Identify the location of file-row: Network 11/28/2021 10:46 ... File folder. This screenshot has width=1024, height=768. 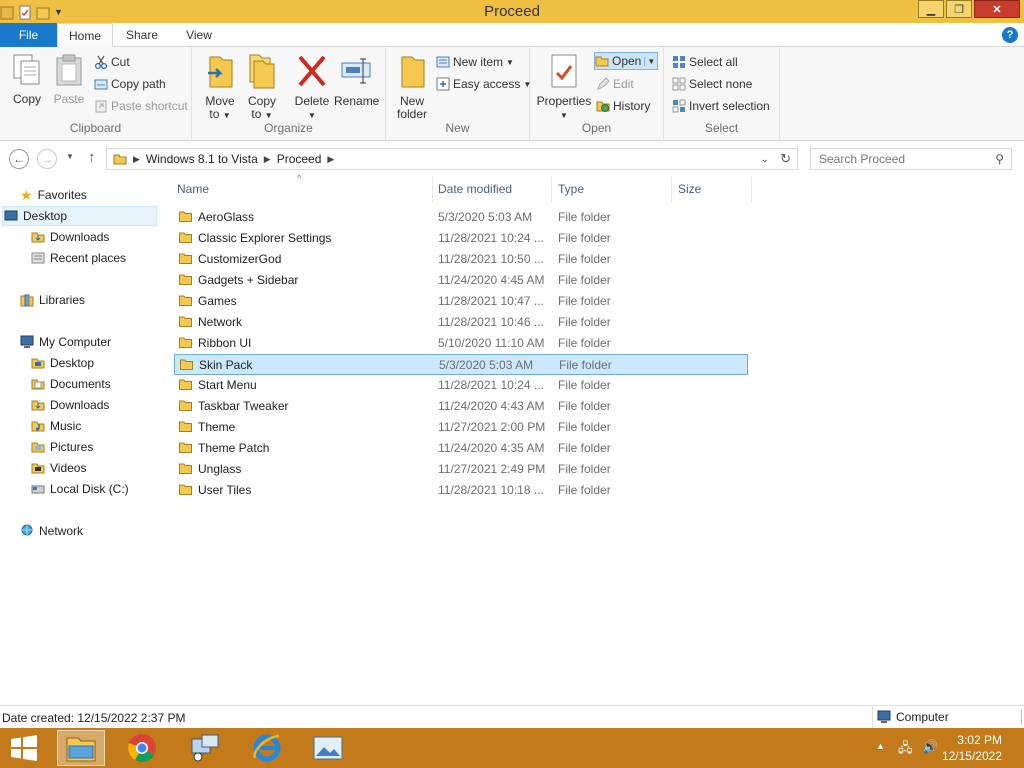
(461, 322).